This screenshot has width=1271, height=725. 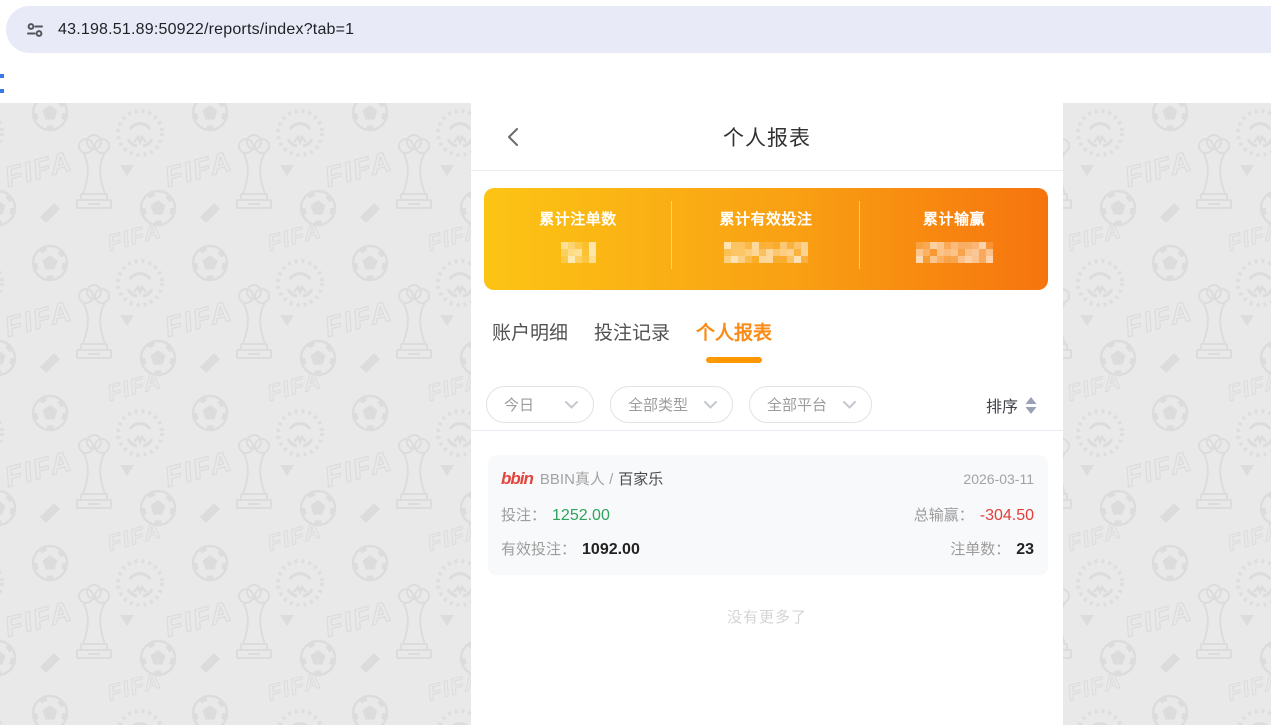 I want to click on url-text: 43.198.51.89:50922/reports/index?tab=1, so click(x=206, y=30).